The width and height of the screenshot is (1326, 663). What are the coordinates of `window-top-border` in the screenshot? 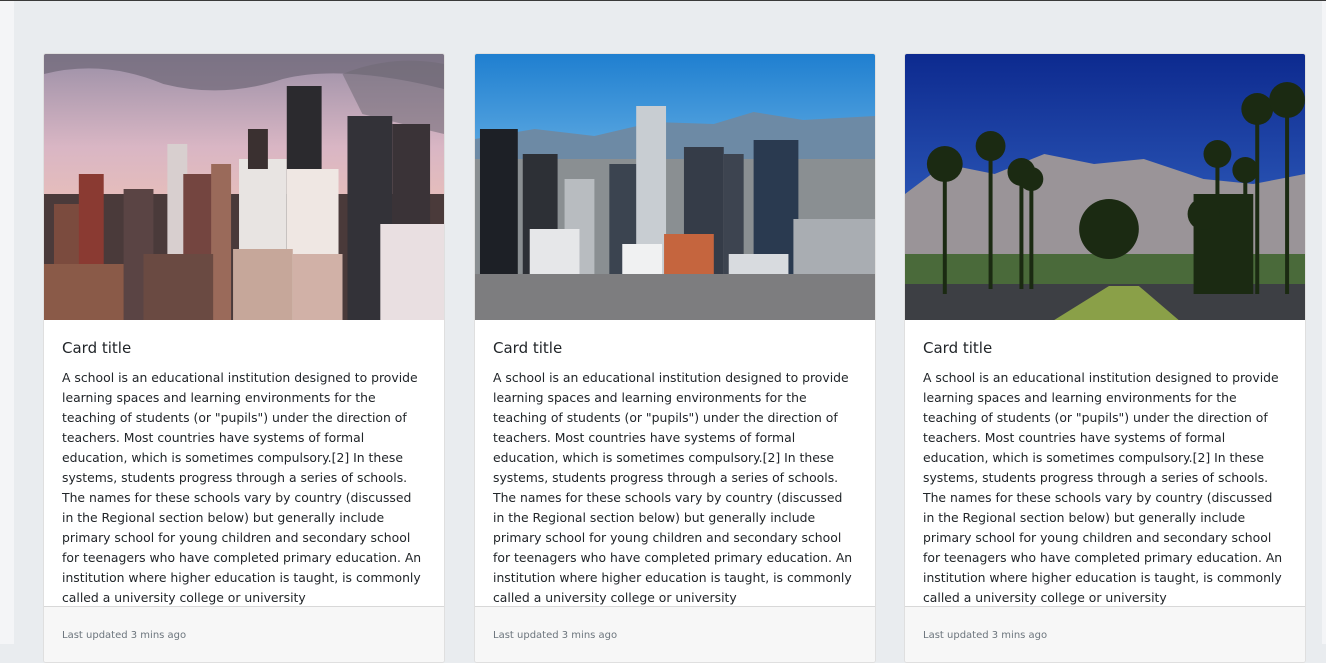 It's located at (663, 0).